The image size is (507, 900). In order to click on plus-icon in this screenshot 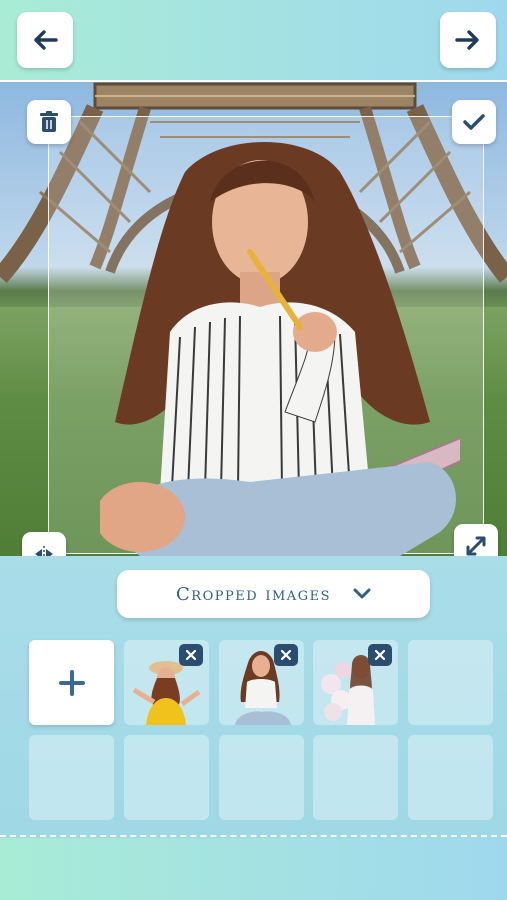, I will do `click(71, 682)`.